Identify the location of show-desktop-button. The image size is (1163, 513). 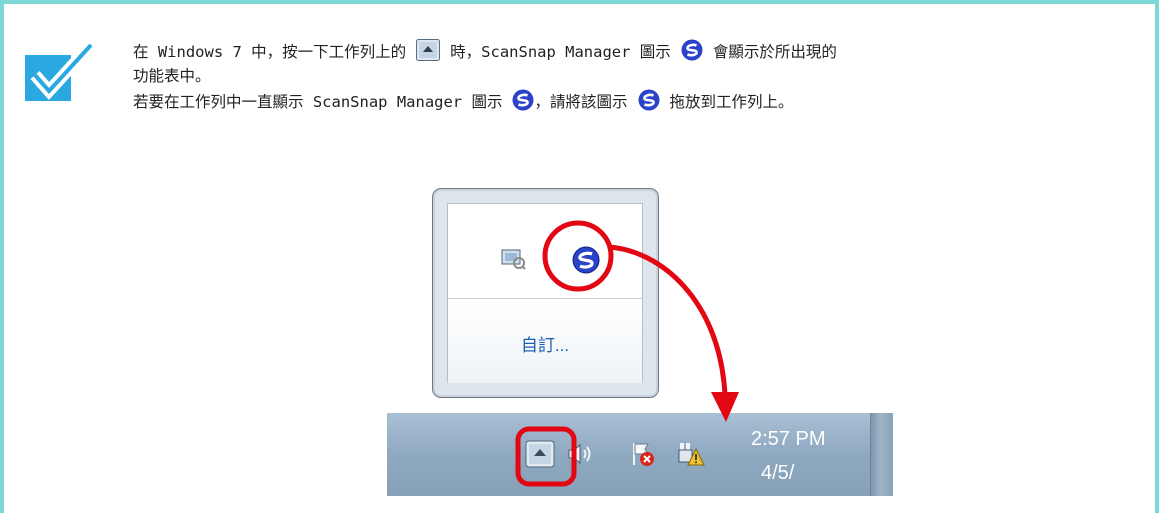
(881, 454).